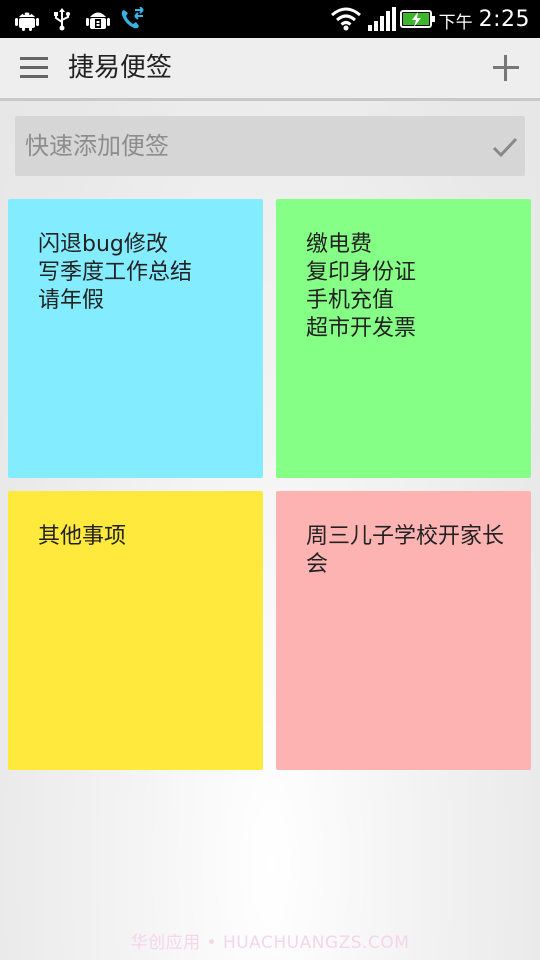  I want to click on action-bar: 捷易便签, so click(270, 69).